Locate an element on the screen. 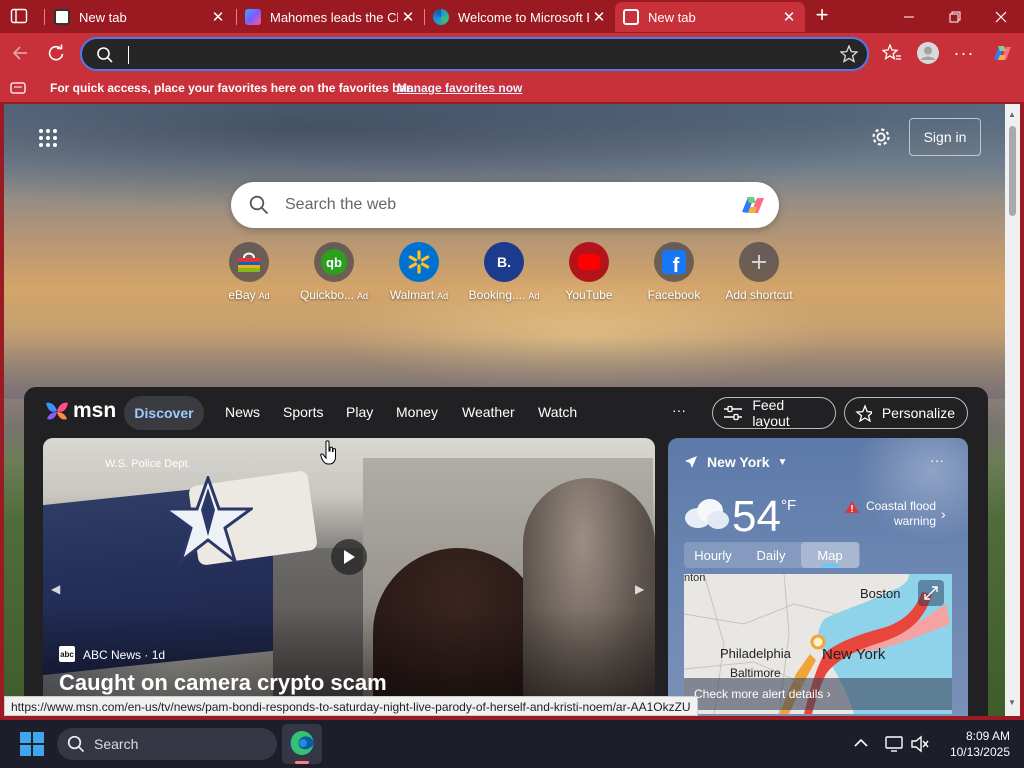  nav-more-button: ··· is located at coordinates (679, 410).